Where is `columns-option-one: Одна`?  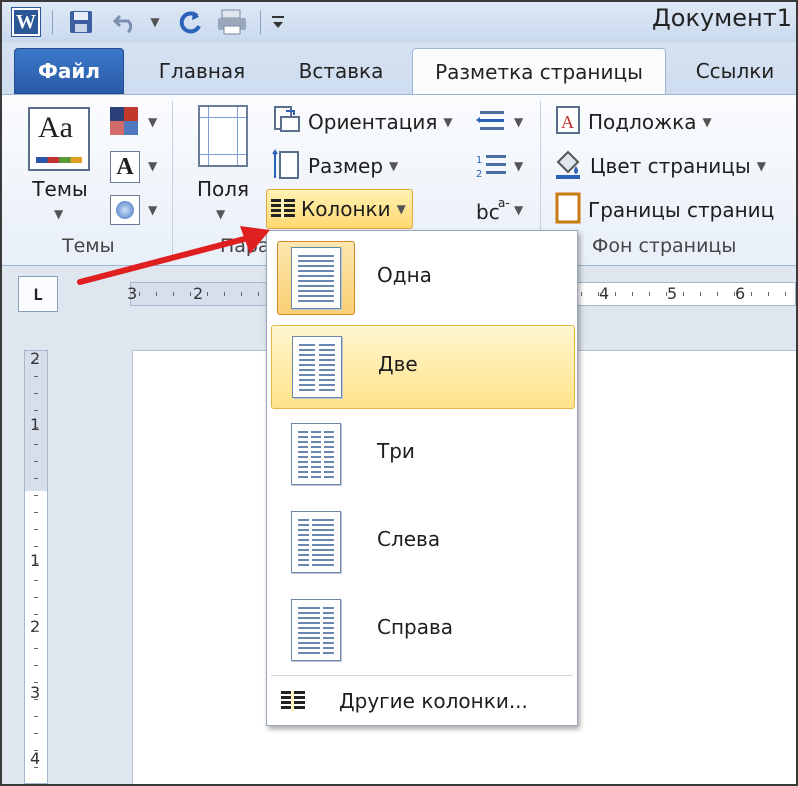 columns-option-one: Одна is located at coordinates (423, 279).